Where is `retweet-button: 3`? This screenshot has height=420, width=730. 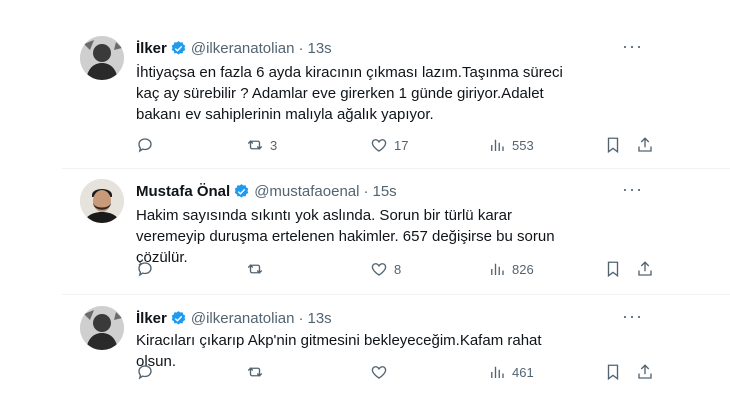 retweet-button: 3 is located at coordinates (261, 145).